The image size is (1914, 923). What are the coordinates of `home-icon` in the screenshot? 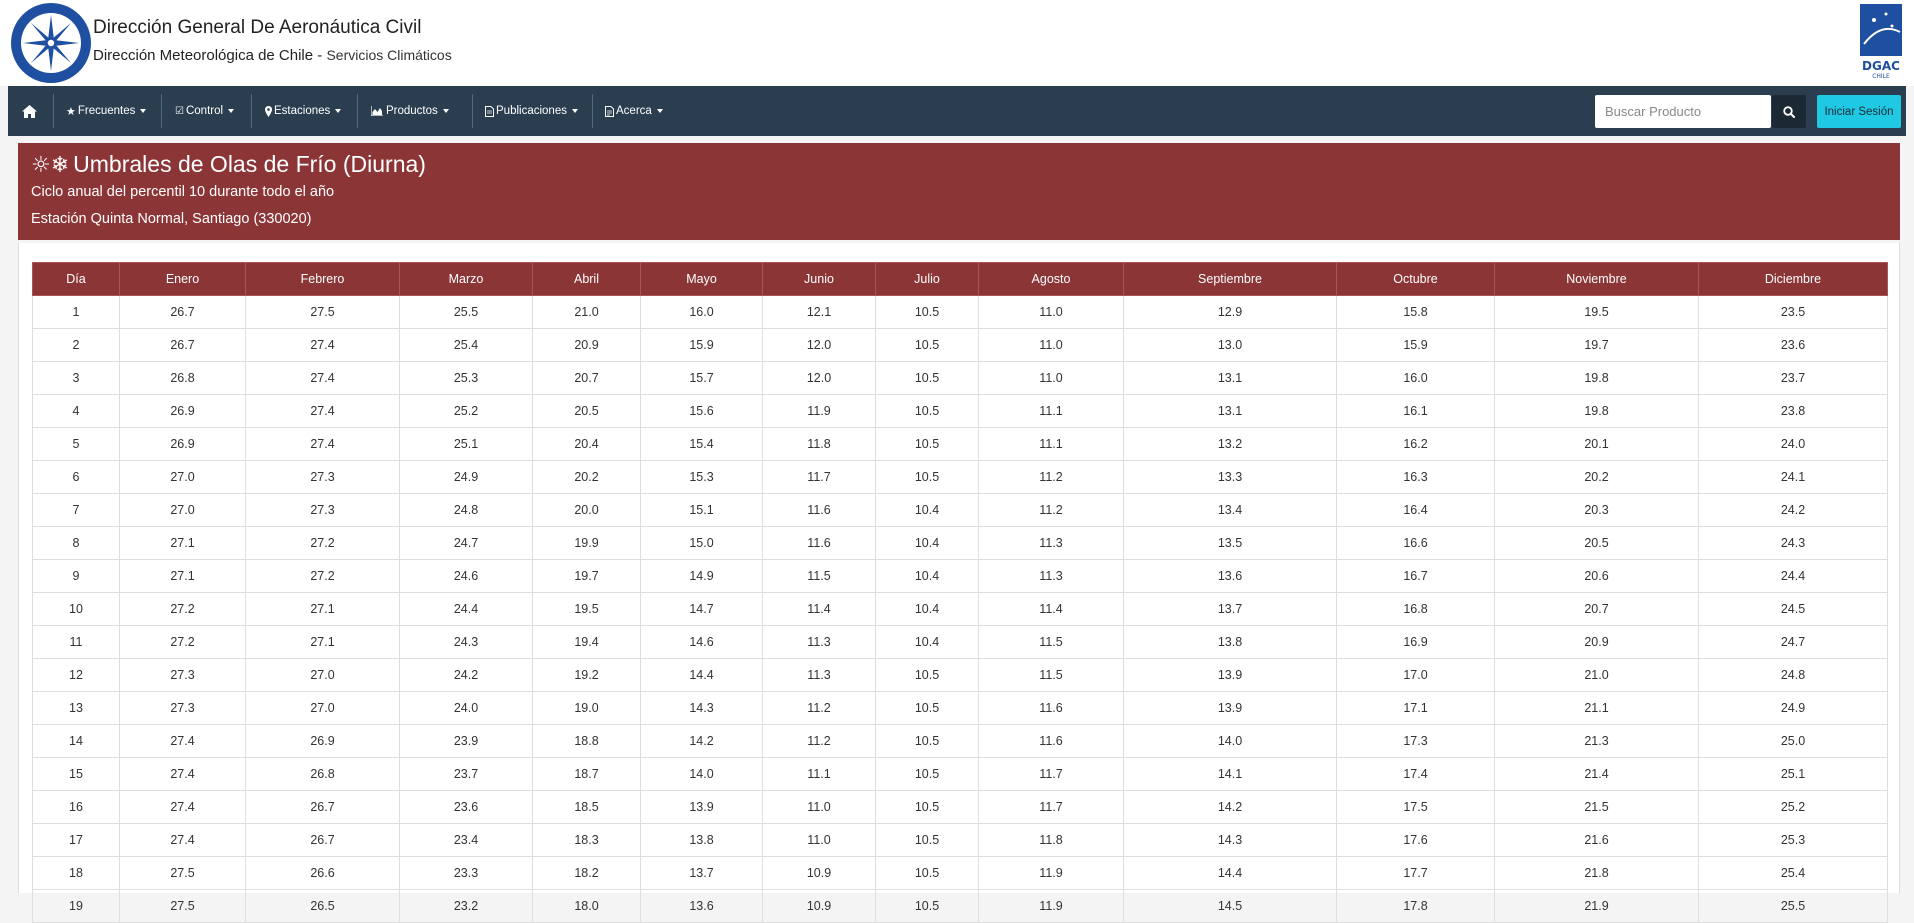 It's located at (29, 111).